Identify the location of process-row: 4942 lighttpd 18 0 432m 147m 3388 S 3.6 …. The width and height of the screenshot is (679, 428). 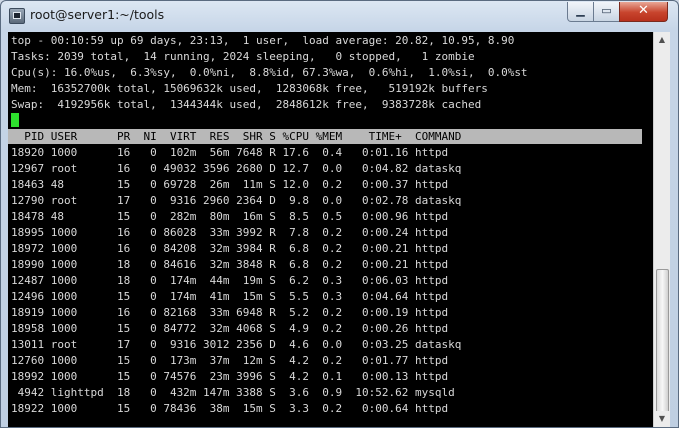
(233, 392).